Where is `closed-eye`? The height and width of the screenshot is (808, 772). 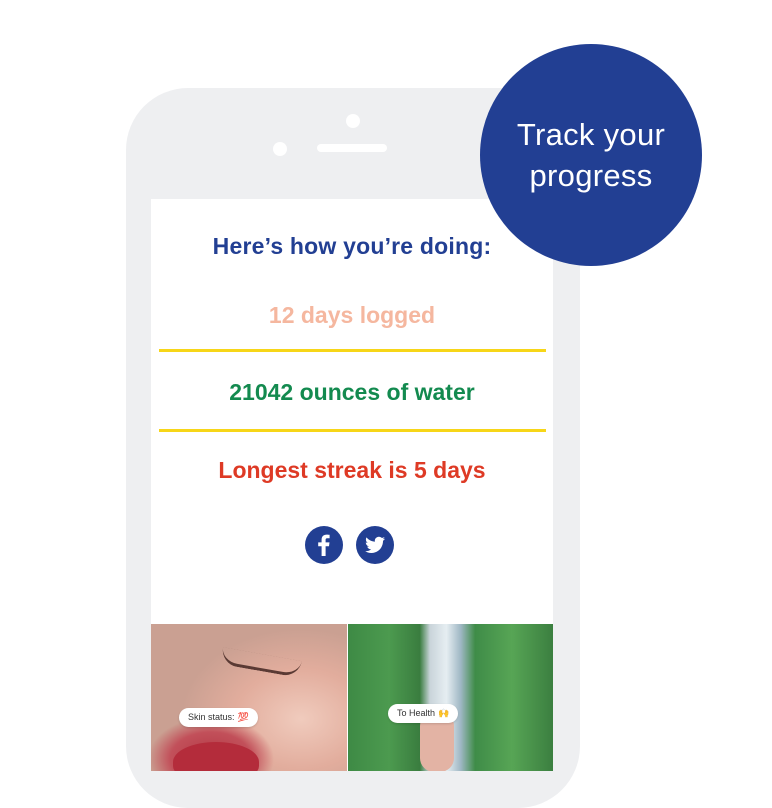
closed-eye is located at coordinates (261, 662).